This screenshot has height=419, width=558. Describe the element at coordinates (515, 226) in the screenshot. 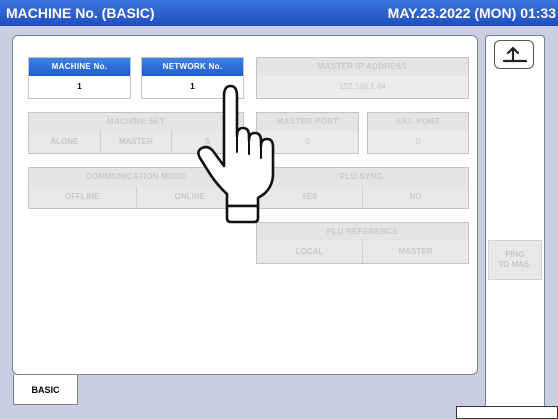

I see `side-panel` at that location.